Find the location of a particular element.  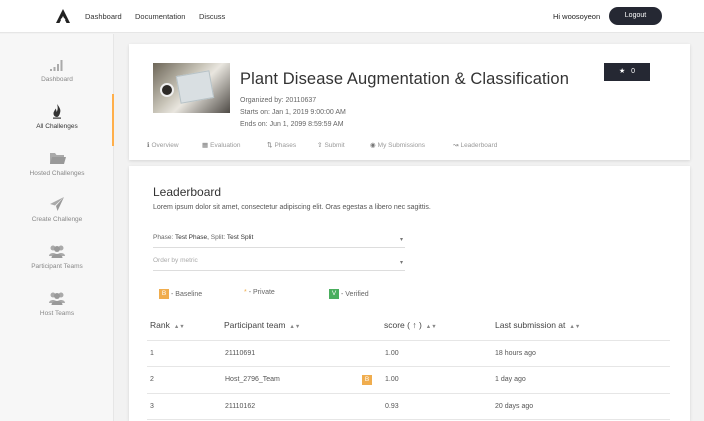

end-date: Ends on: Jun 1, 2099 8:59:59 AM is located at coordinates (292, 124).